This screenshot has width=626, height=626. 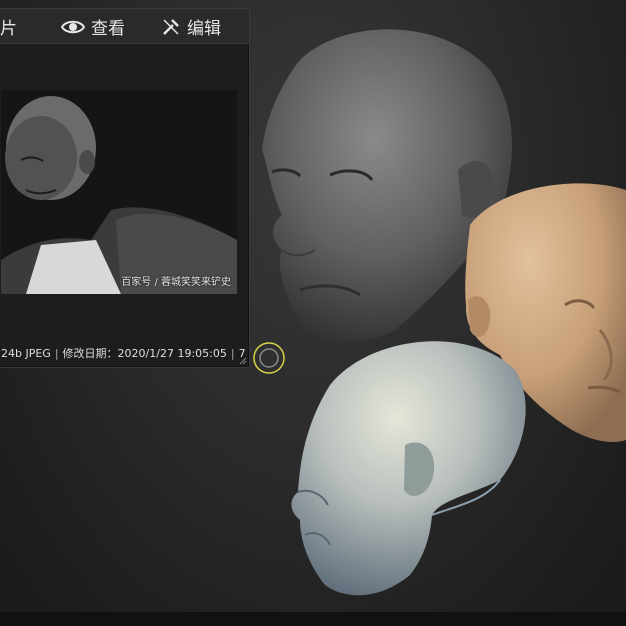 I want to click on photos-label: 相片, so click(x=8, y=29).